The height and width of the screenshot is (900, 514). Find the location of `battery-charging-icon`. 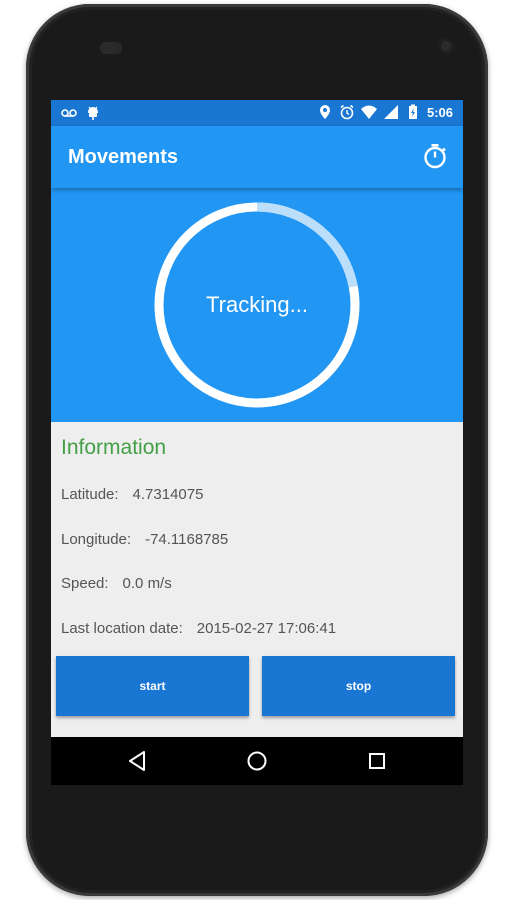

battery-charging-icon is located at coordinates (412, 111).